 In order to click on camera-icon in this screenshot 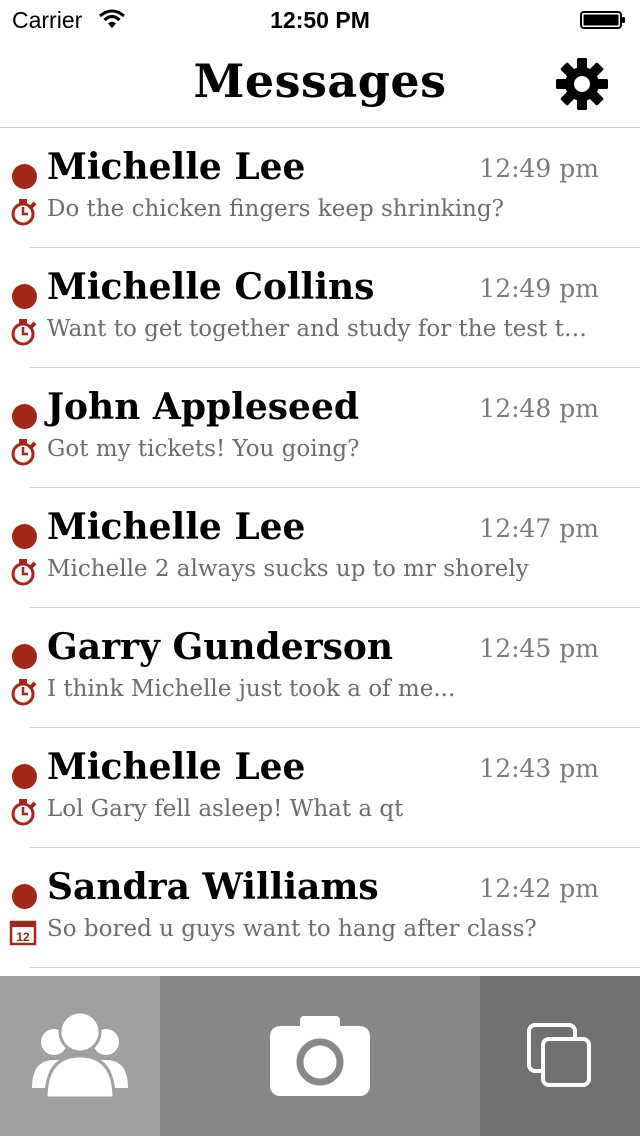, I will do `click(320, 1056)`.